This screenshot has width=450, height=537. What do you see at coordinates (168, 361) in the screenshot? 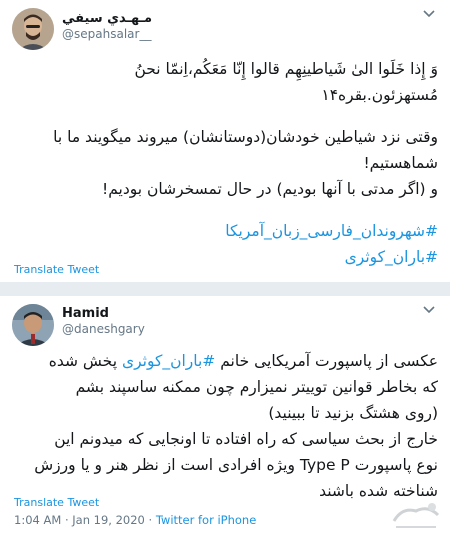
I see `hashtag-link: #باران_کوثری` at bounding box center [168, 361].